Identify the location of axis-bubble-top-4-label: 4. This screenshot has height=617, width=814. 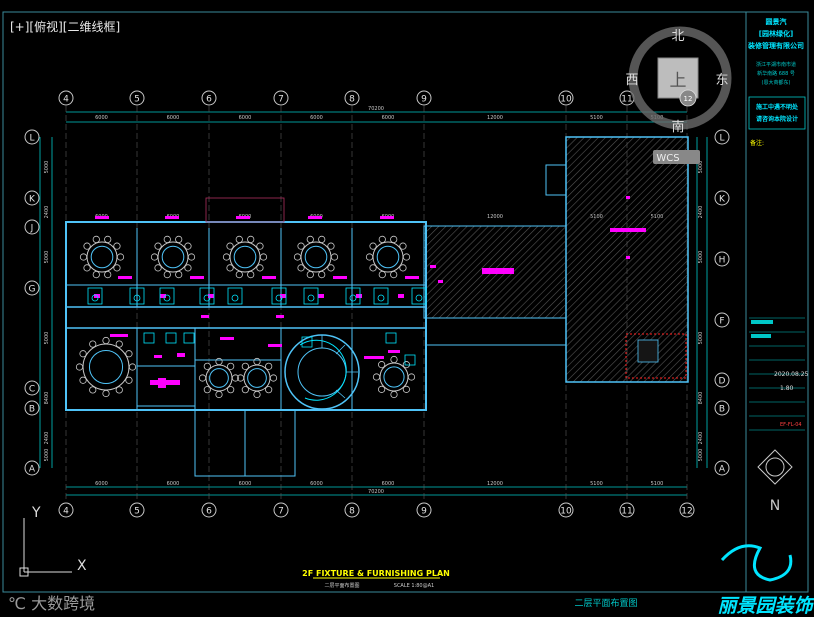
(66, 100).